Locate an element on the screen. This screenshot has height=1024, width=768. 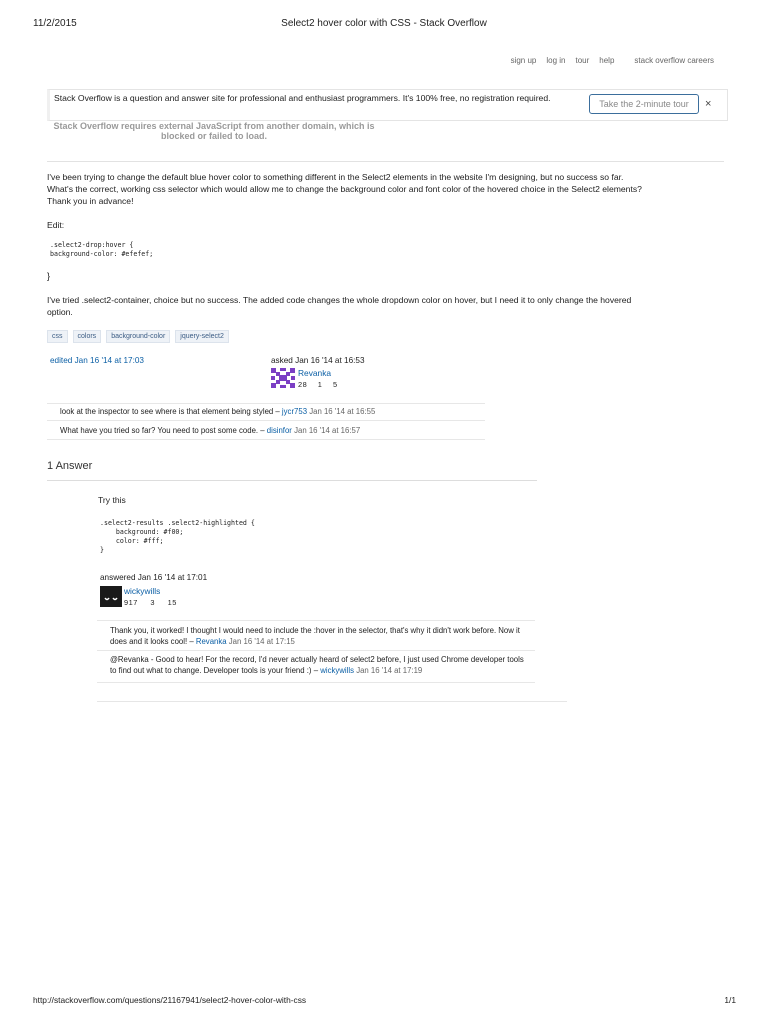
bronze-badge-count: 5 is located at coordinates (335, 384).